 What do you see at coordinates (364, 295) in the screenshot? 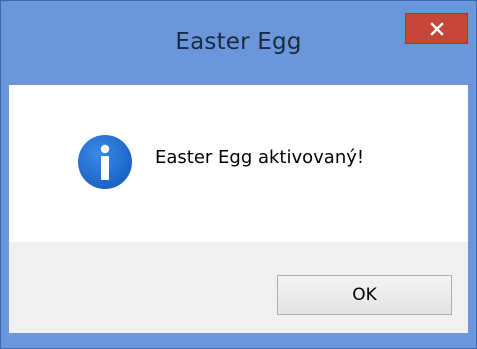
I see `ok-button: OK` at bounding box center [364, 295].